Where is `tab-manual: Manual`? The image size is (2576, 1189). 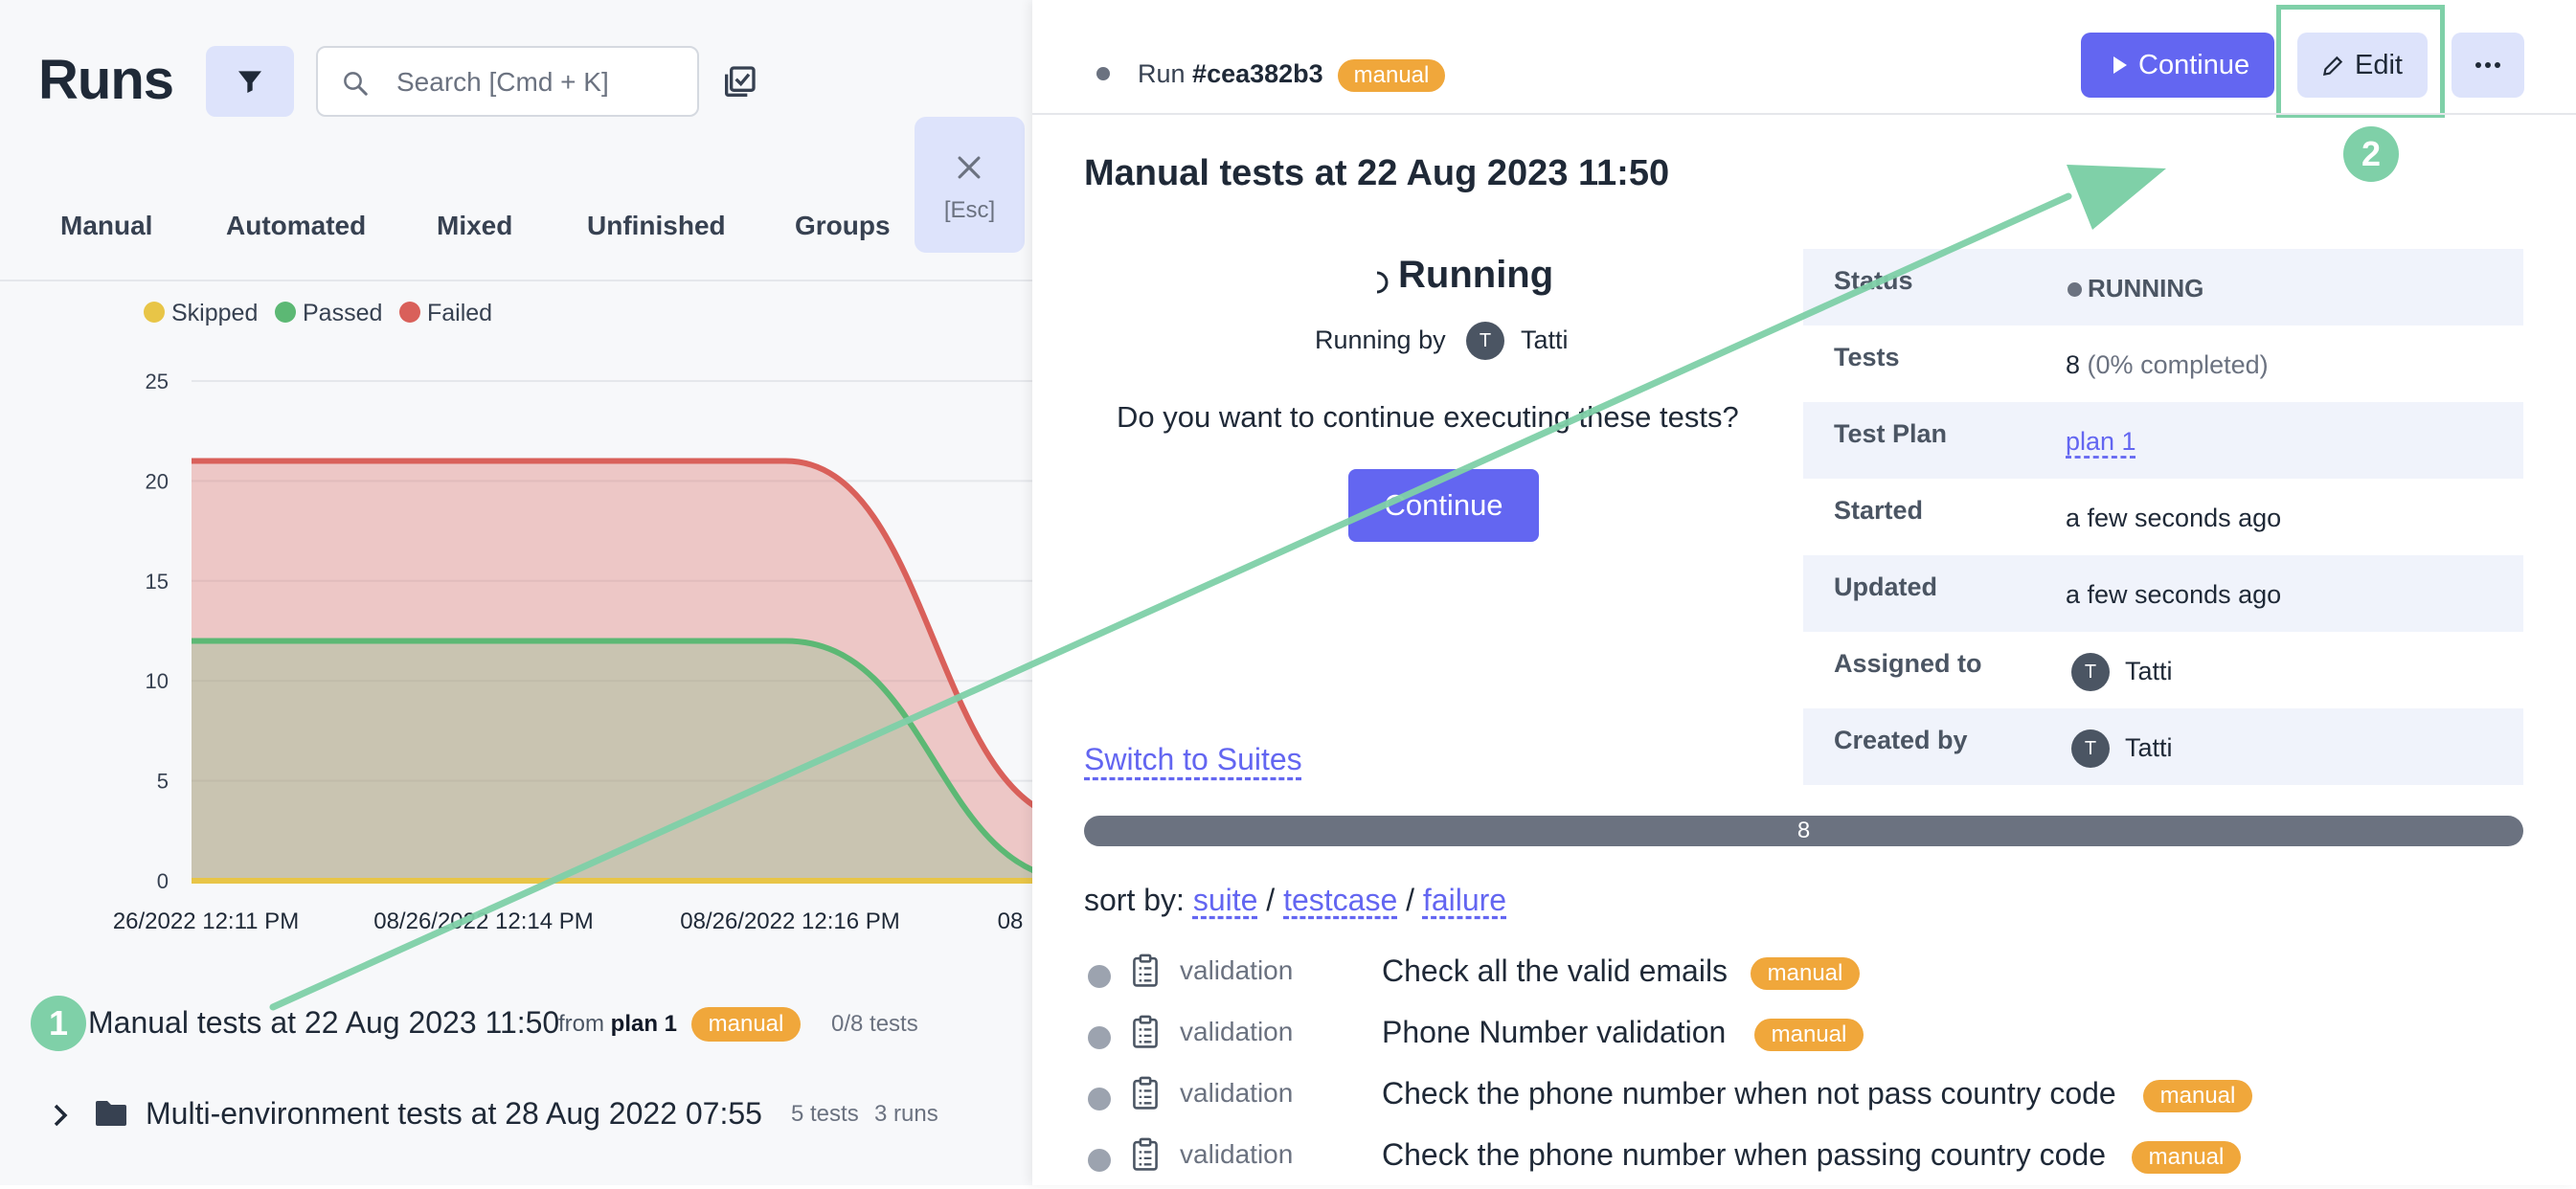 tab-manual: Manual is located at coordinates (106, 226).